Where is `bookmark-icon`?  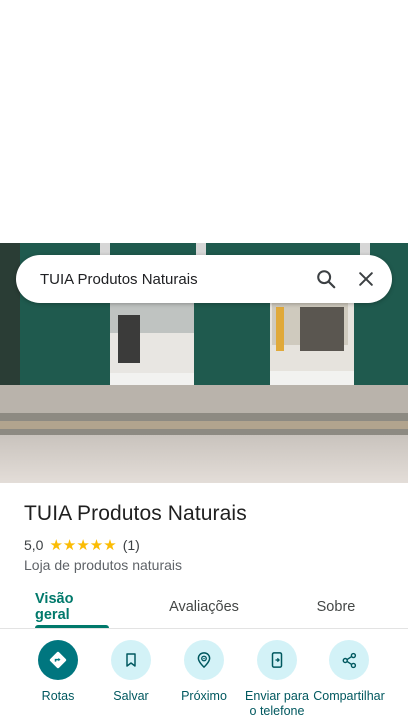 bookmark-icon is located at coordinates (131, 660).